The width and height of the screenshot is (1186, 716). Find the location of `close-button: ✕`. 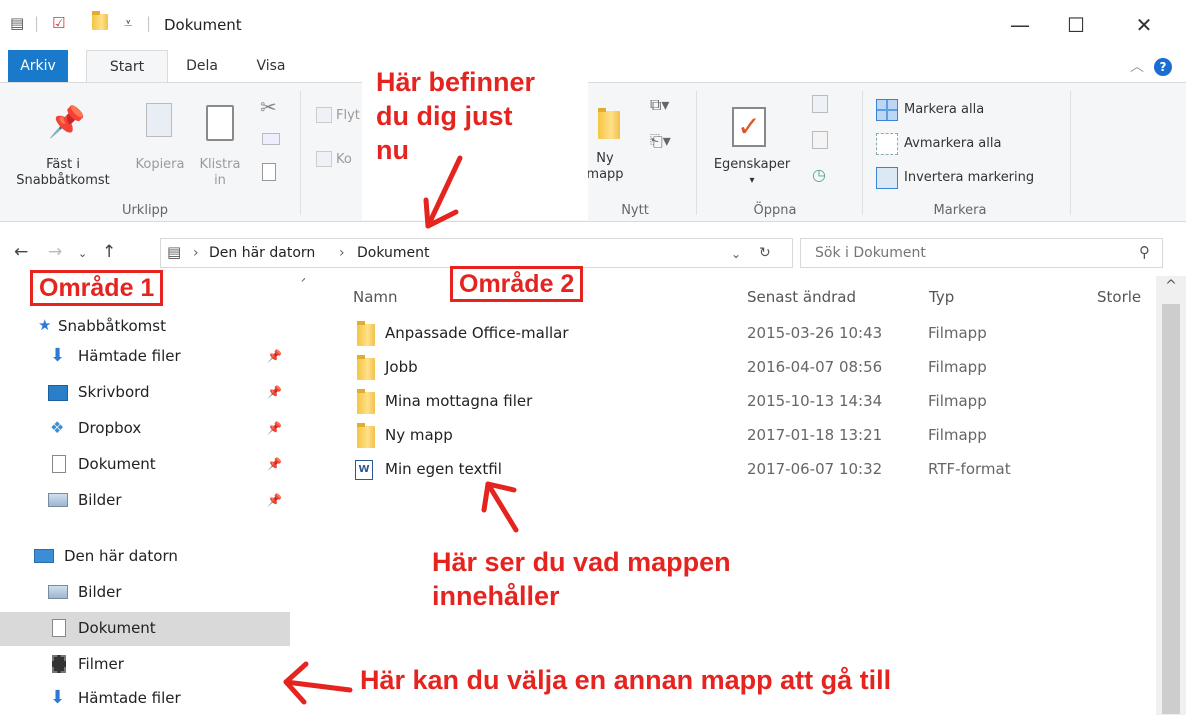

close-button: ✕ is located at coordinates (1144, 25).